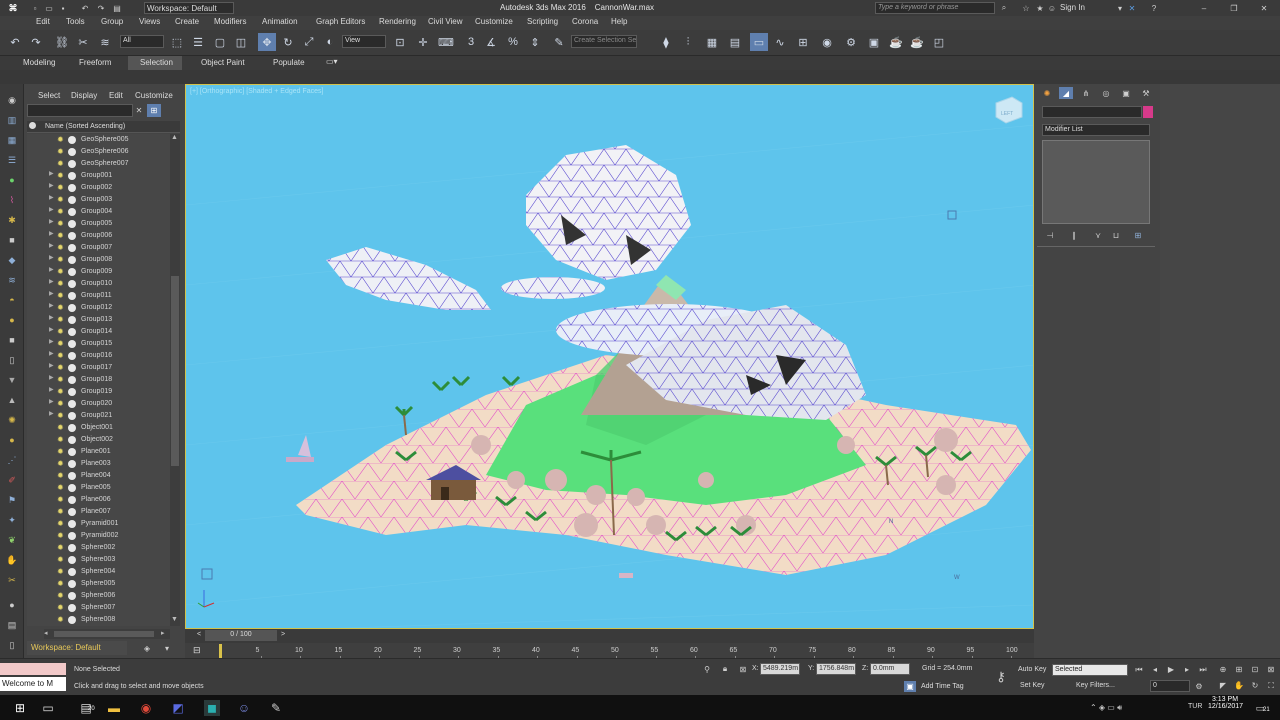 This screenshot has height=720, width=1280. What do you see at coordinates (12, 260) in the screenshot?
I see `display-helpers-icon: ◆` at bounding box center [12, 260].